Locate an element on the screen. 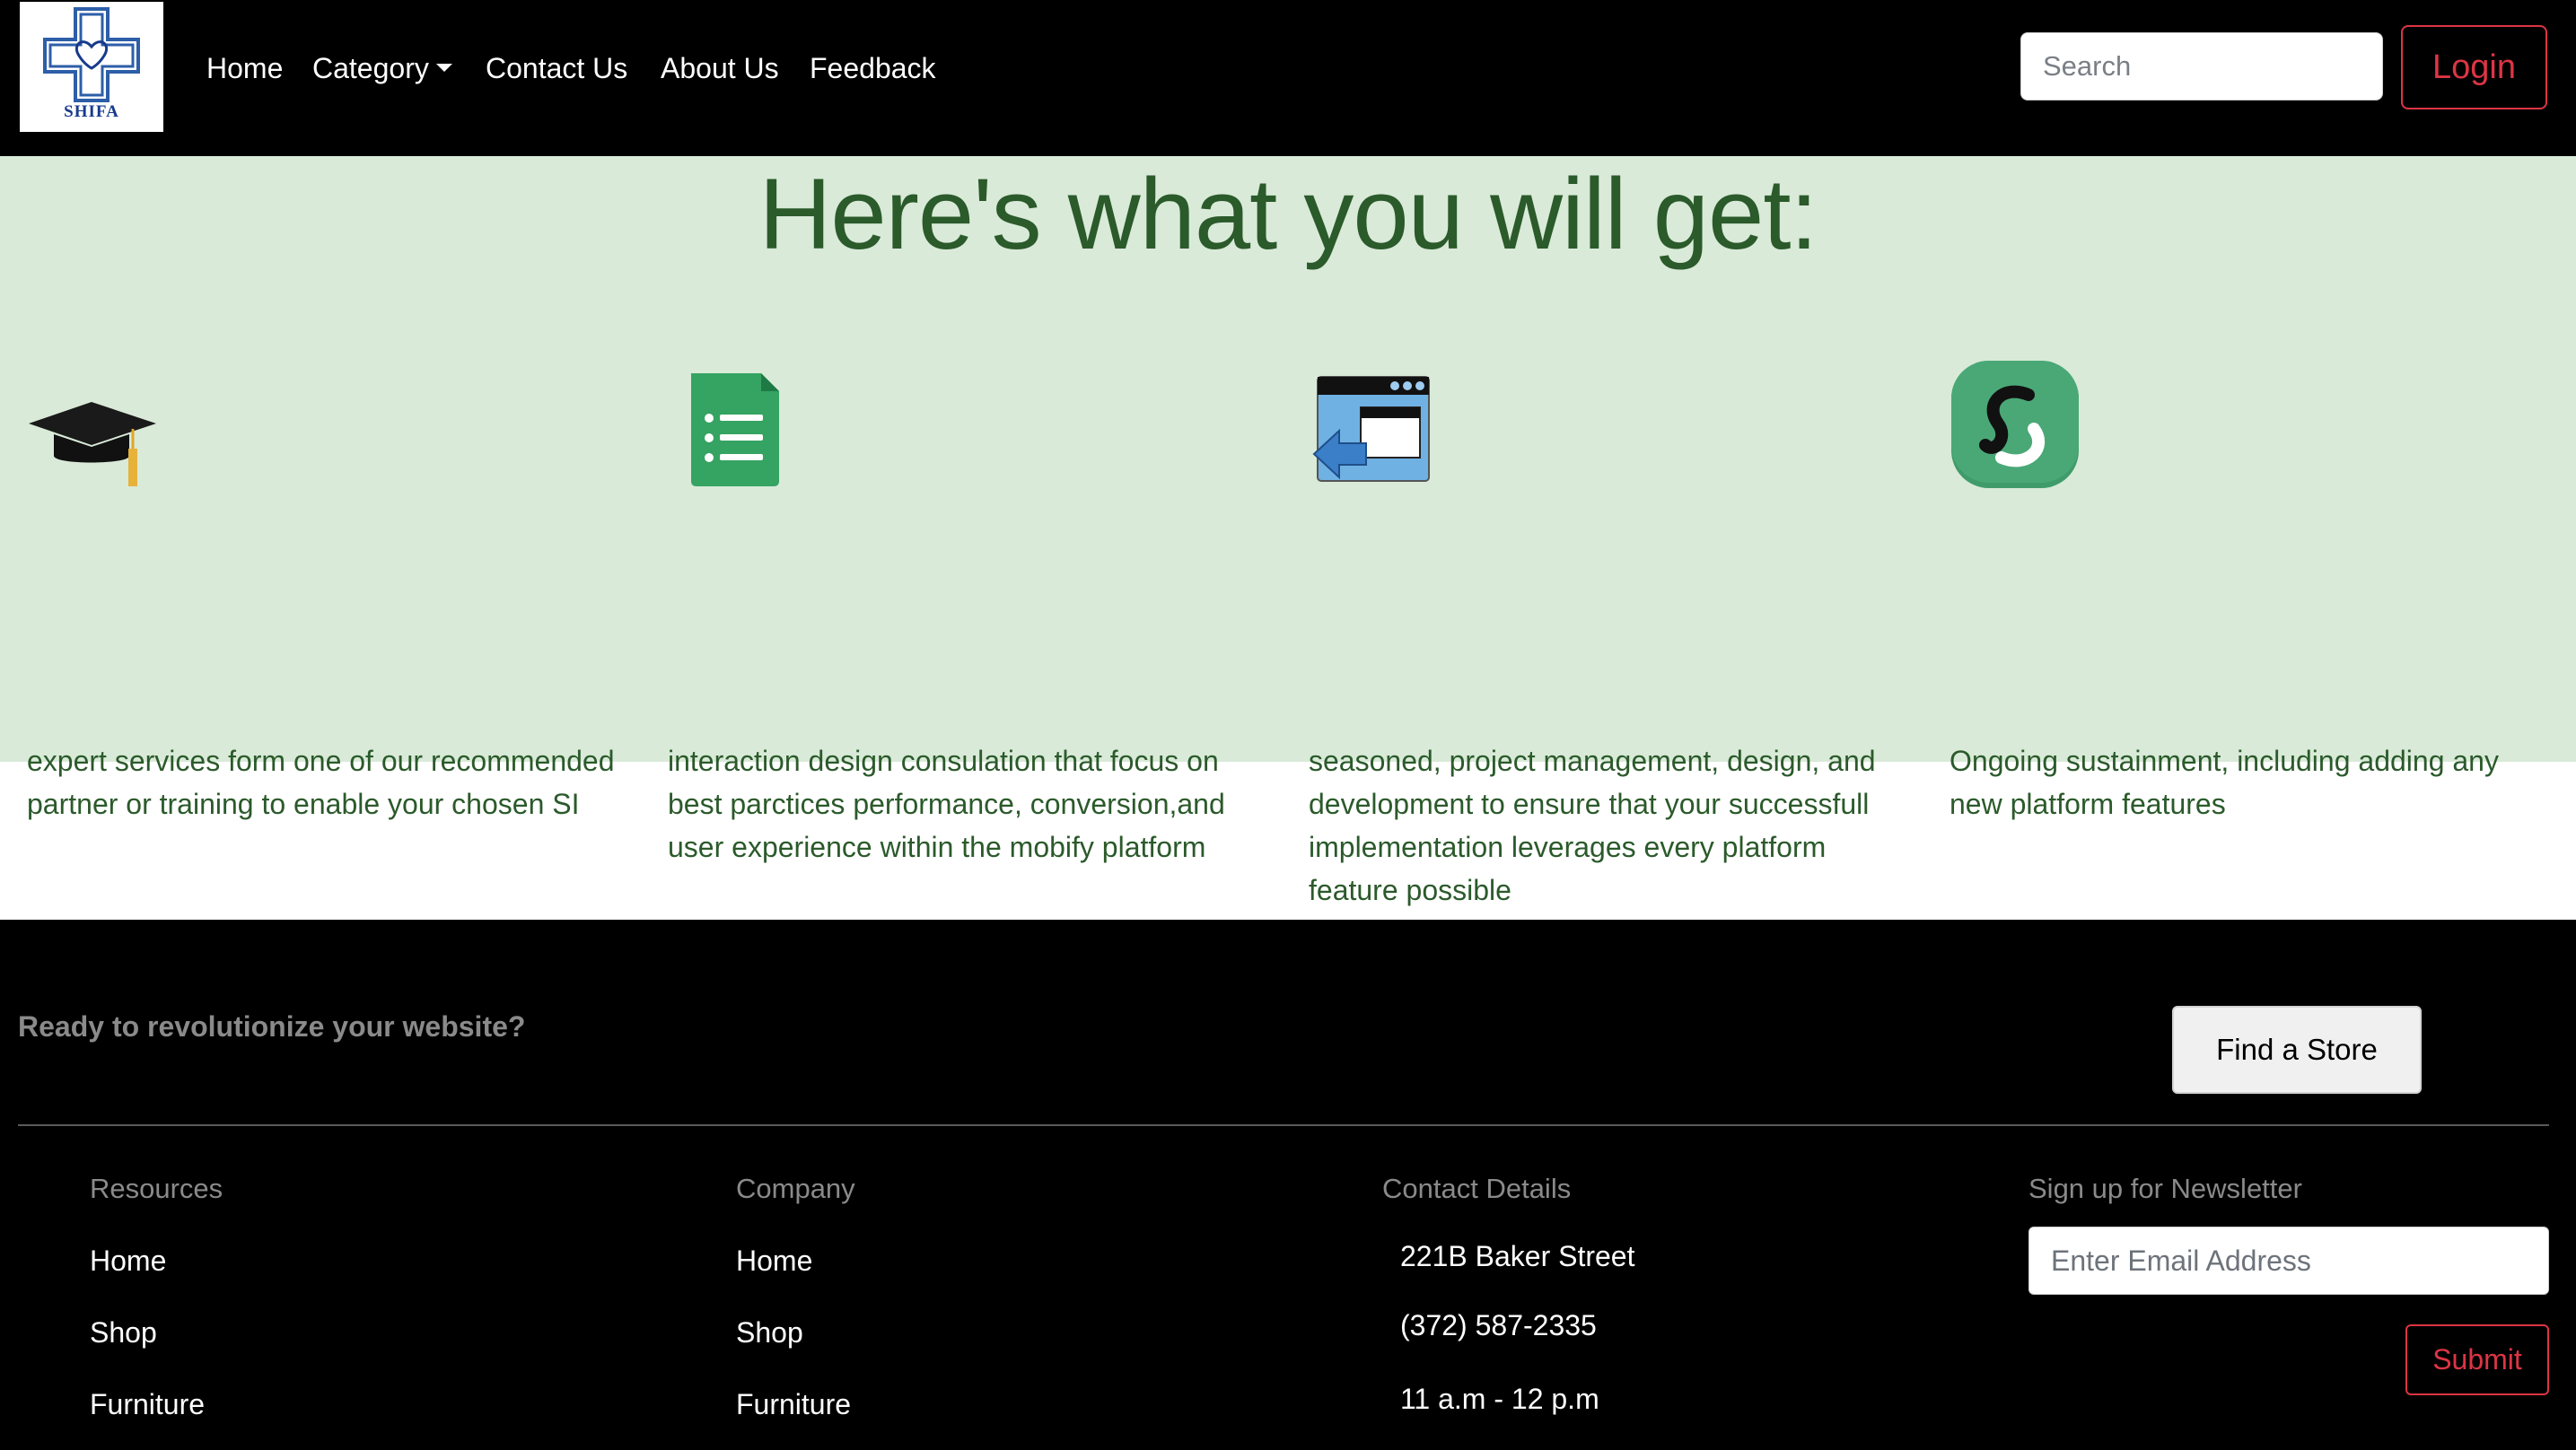 The height and width of the screenshot is (1450, 2576). nav-feedback: Feedback is located at coordinates (873, 68).